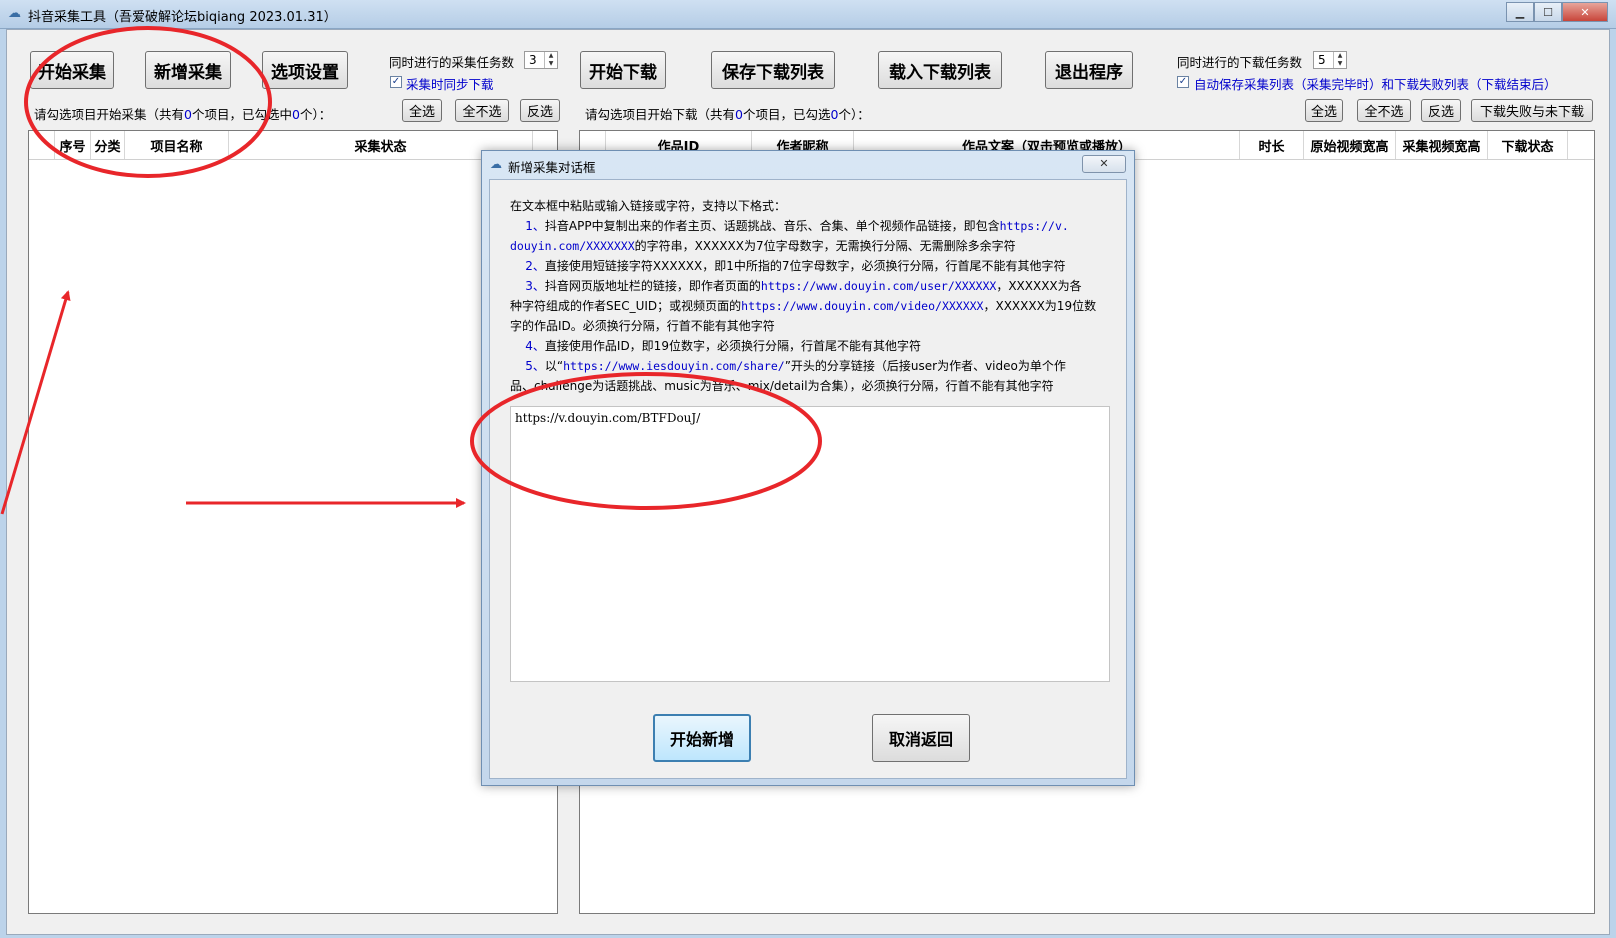  Describe the element at coordinates (295, 114) in the screenshot. I see `collect-checked-count: 0` at that location.